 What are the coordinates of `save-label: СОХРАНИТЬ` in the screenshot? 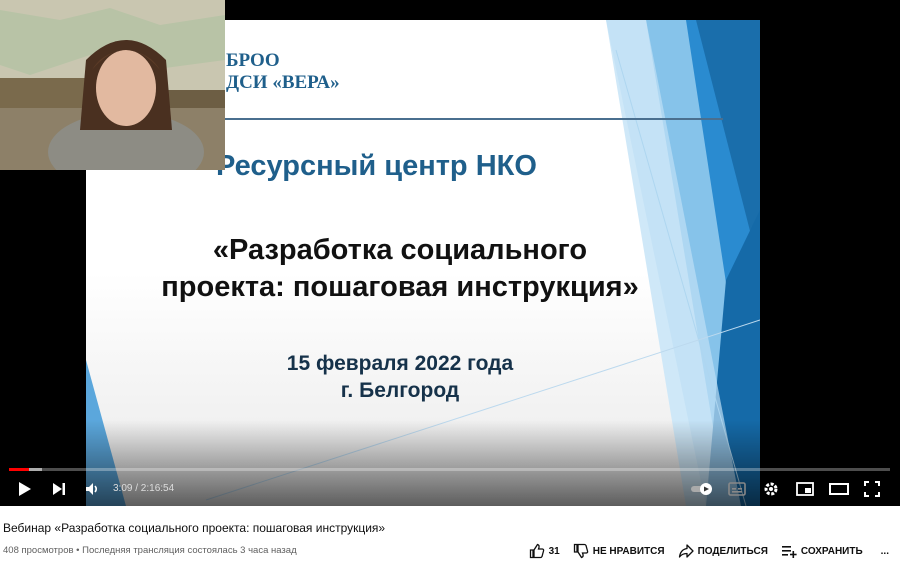 It's located at (831, 551).